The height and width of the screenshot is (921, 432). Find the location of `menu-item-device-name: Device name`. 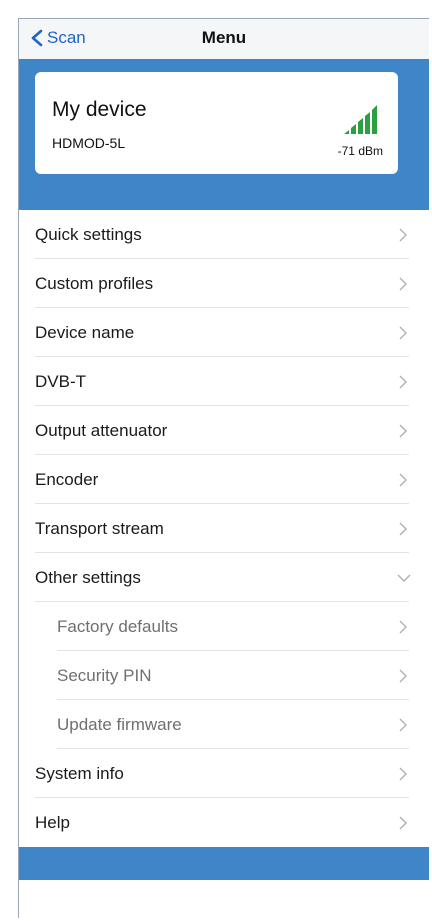

menu-item-device-name: Device name is located at coordinates (224, 332).